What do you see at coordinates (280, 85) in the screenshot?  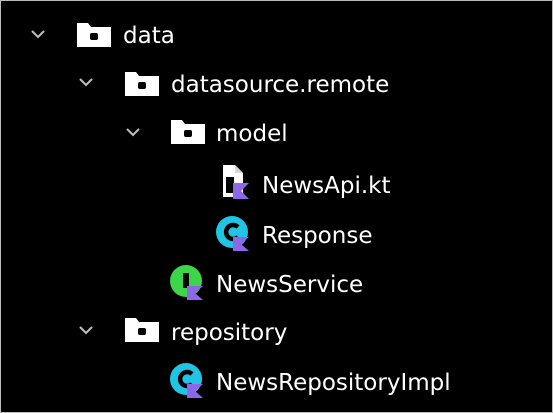 I see `tree-item-label: datasource.remote` at bounding box center [280, 85].